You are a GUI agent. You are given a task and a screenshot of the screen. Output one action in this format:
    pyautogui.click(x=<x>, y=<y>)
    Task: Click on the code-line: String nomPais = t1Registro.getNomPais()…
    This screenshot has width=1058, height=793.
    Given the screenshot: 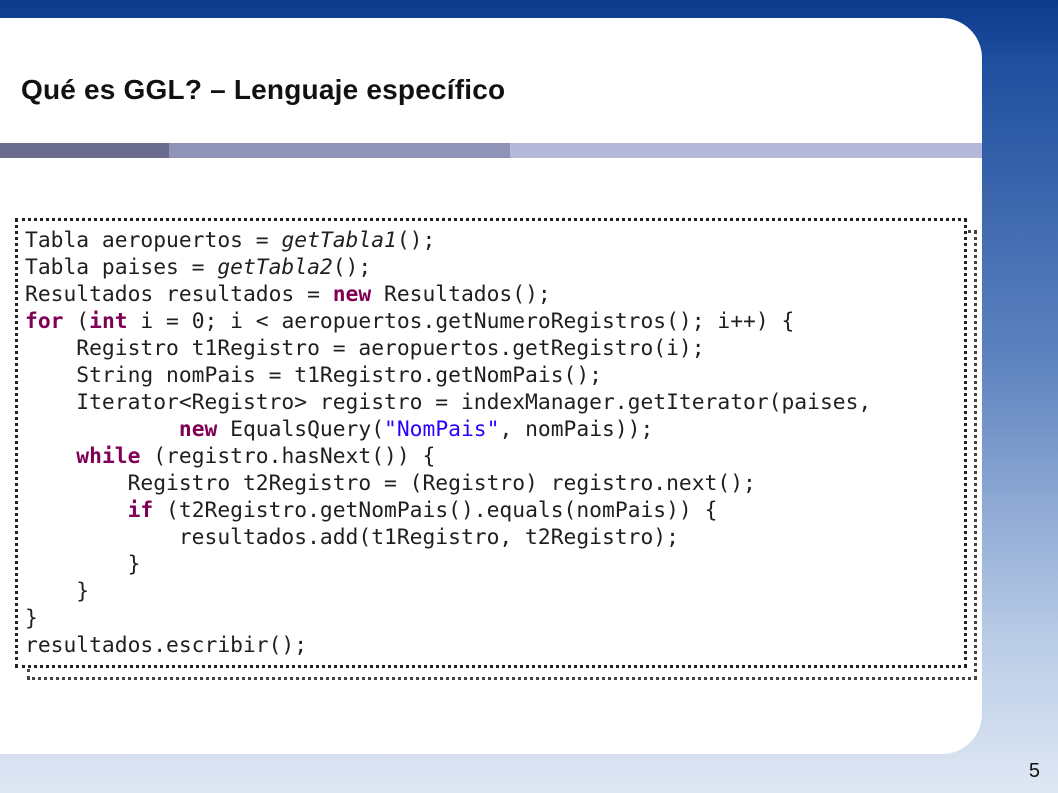 What is the action you would take?
    pyautogui.click(x=494, y=375)
    